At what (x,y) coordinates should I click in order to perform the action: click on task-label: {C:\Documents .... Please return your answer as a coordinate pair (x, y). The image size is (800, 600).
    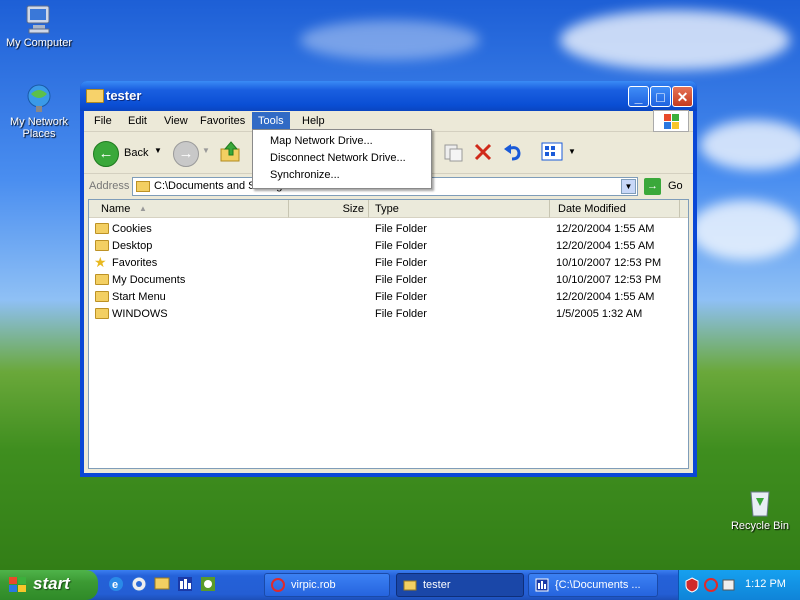
    Looking at the image, I should click on (598, 585).